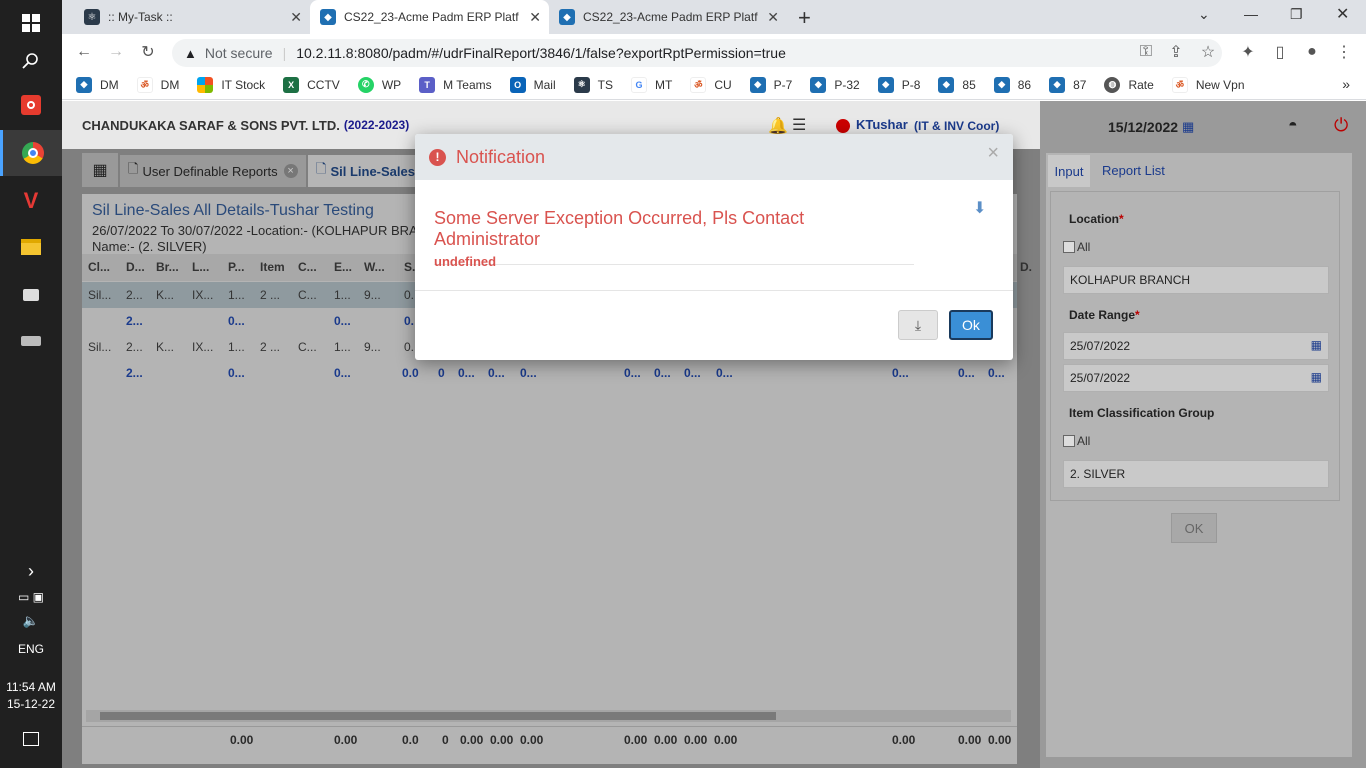 This screenshot has width=1366, height=768. What do you see at coordinates (1342, 14) in the screenshot?
I see `window-close-icon: ✕` at bounding box center [1342, 14].